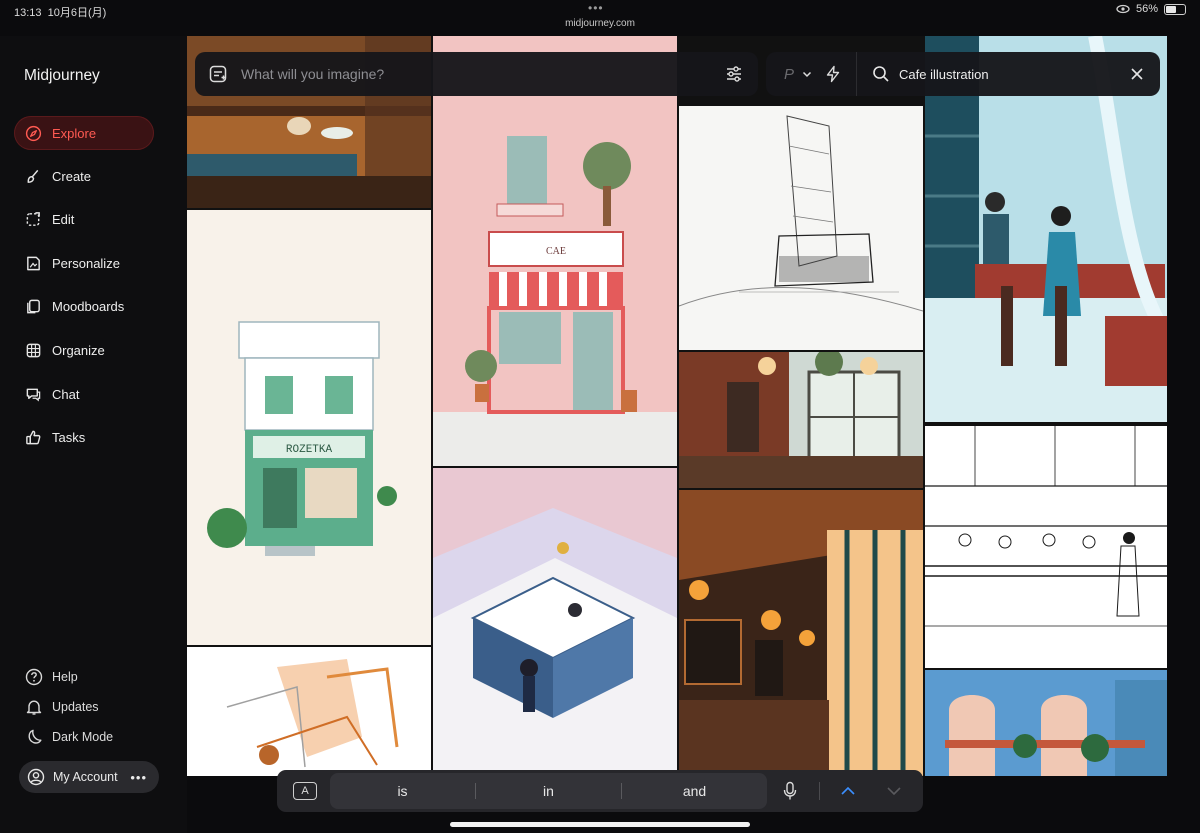 The height and width of the screenshot is (833, 1200). Describe the element at coordinates (83, 737) in the screenshot. I see `dark-mode-label: Dark Mode` at that location.